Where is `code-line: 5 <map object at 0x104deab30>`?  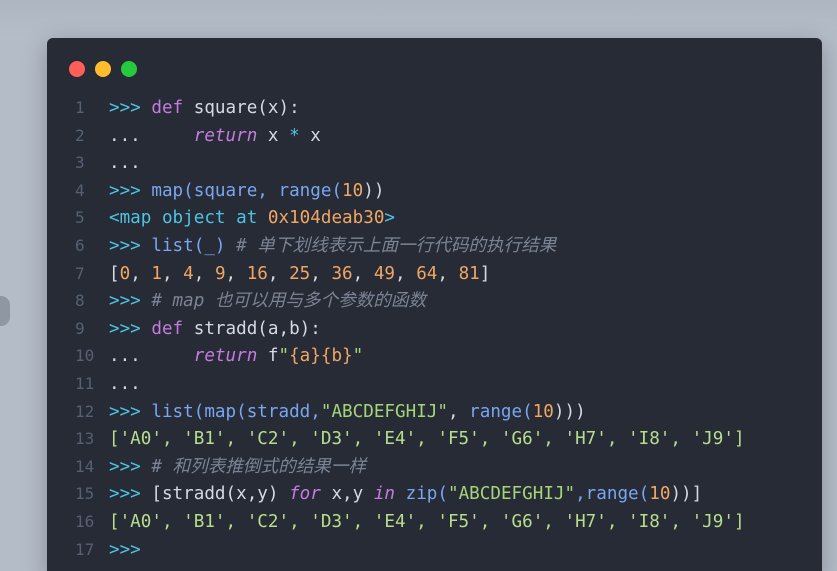
code-line: 5 <map object at 0x104deab30> is located at coordinates (410, 218).